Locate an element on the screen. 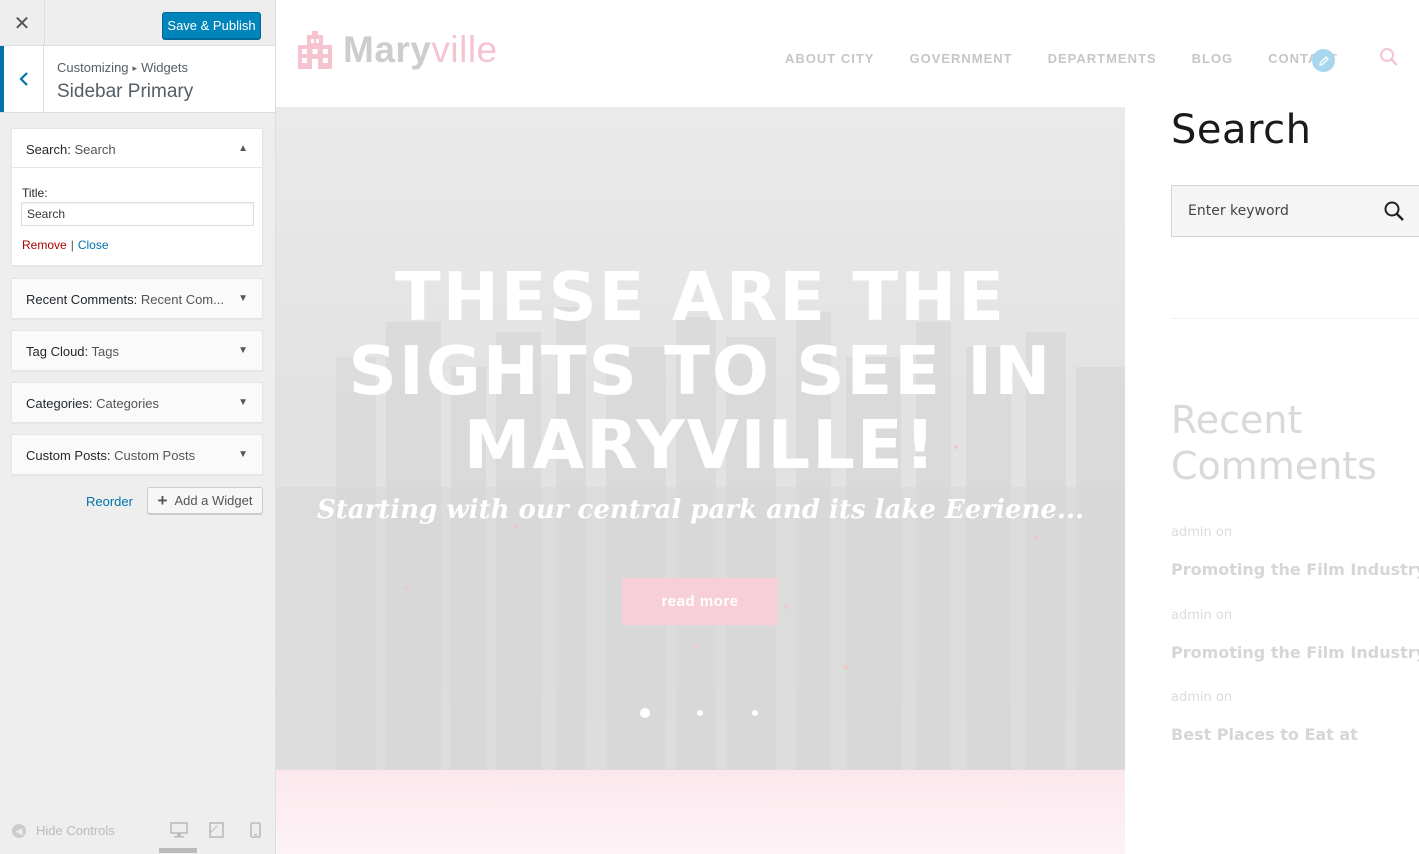  widget-title: Tags is located at coordinates (105, 351).